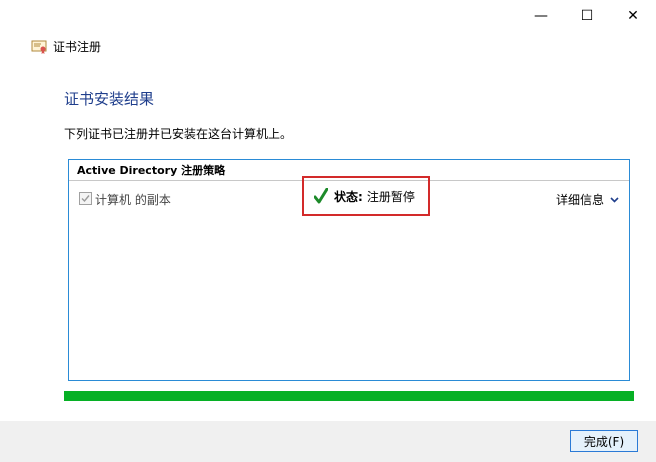 The width and height of the screenshot is (656, 462). Describe the element at coordinates (614, 199) in the screenshot. I see `chevron-down-icon` at that location.